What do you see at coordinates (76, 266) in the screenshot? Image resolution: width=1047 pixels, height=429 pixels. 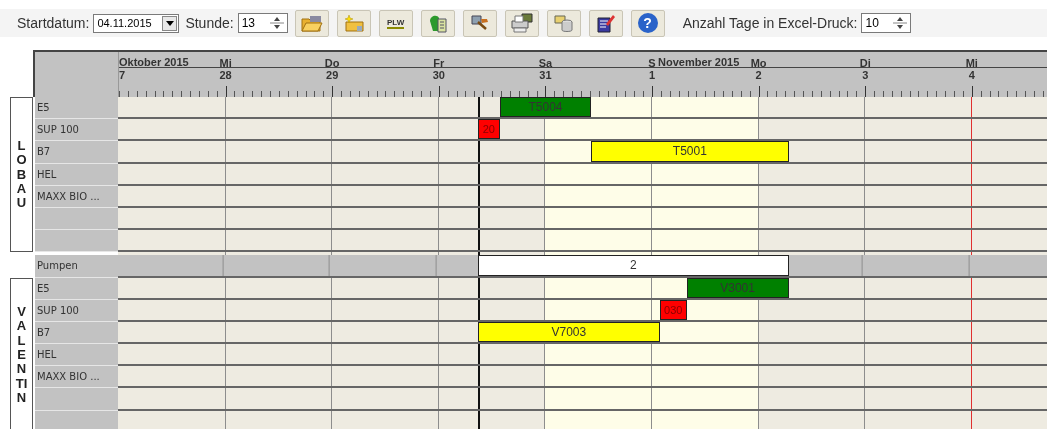 I see `row-name: Pumpen` at bounding box center [76, 266].